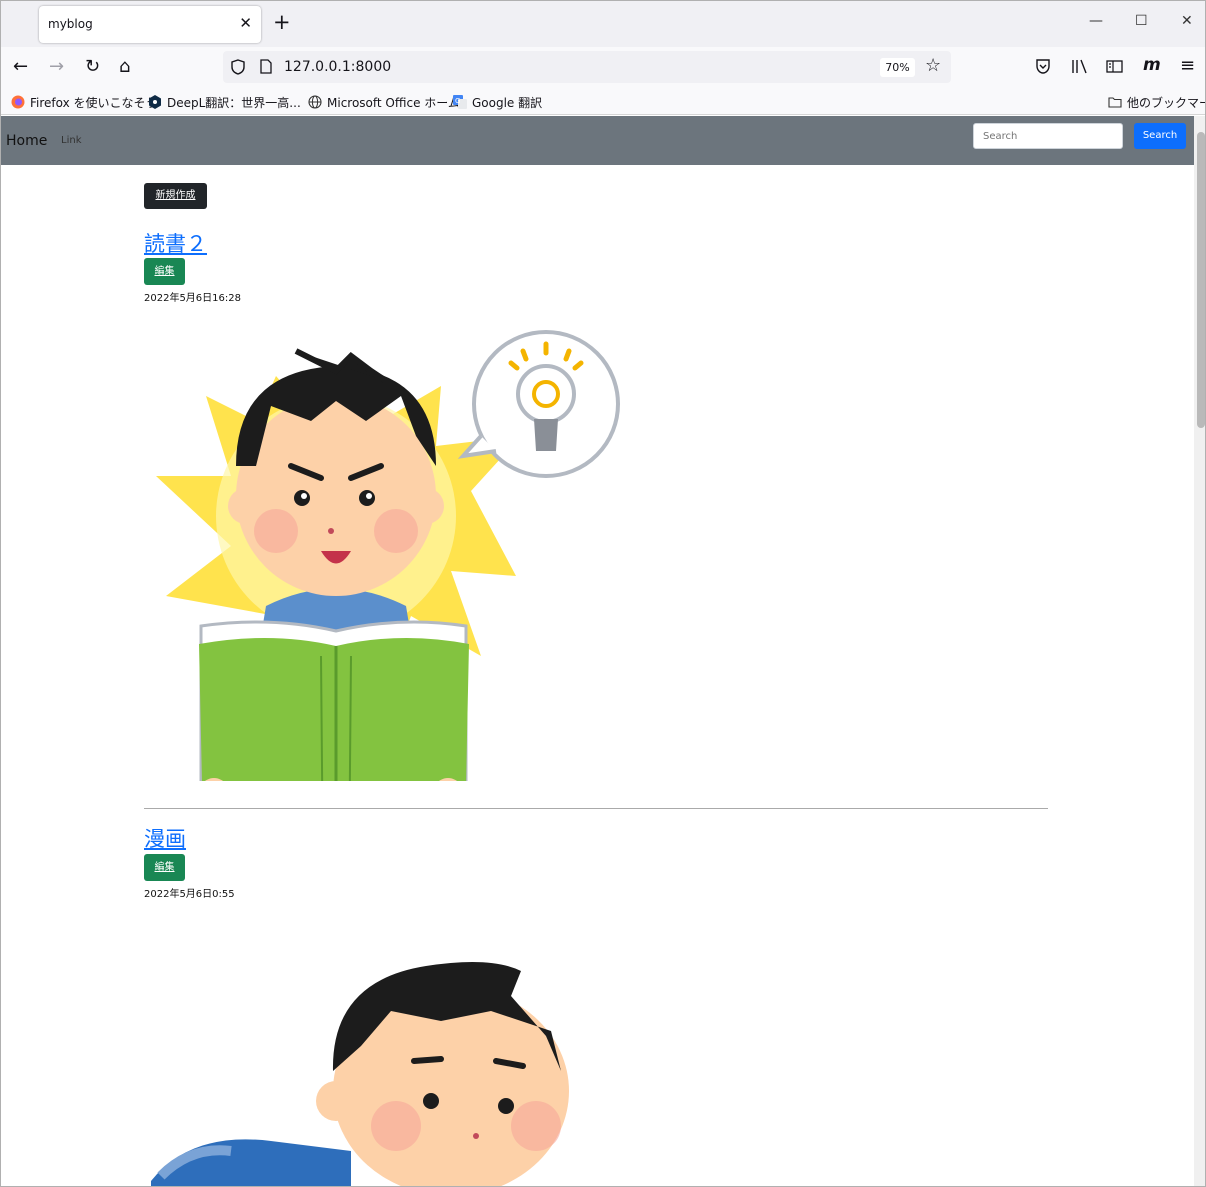 Image resolution: width=1206 pixels, height=1187 pixels. What do you see at coordinates (1152, 65) in the screenshot?
I see `extension-m-icon: m` at bounding box center [1152, 65].